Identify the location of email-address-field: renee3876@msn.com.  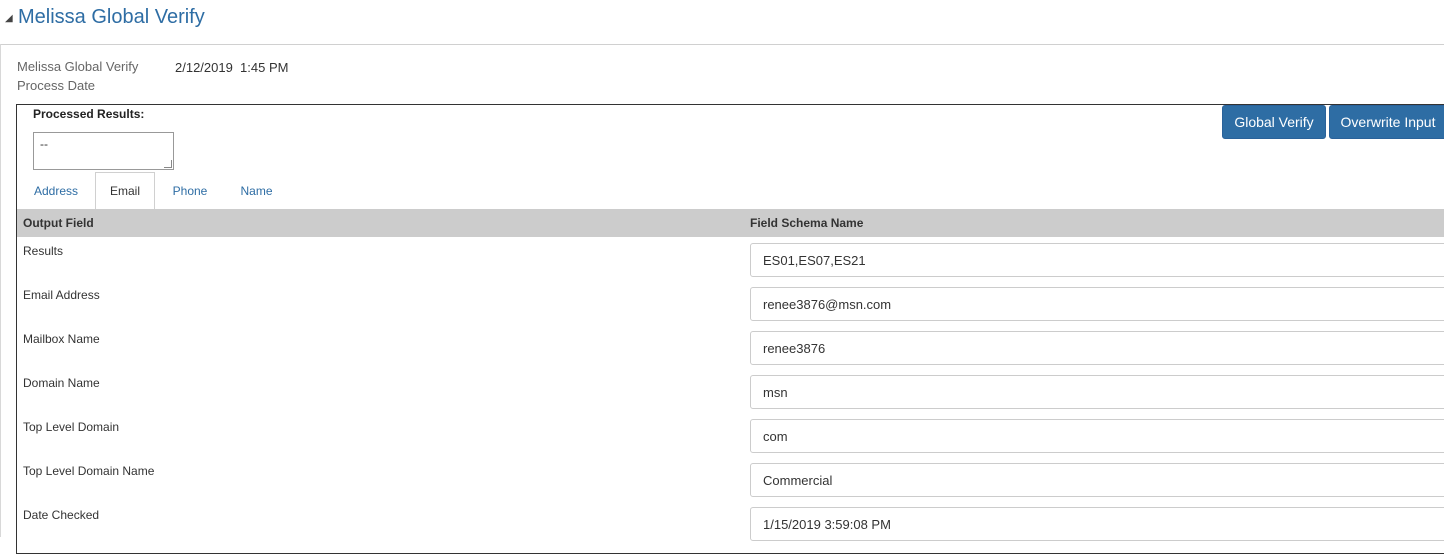
(1097, 304).